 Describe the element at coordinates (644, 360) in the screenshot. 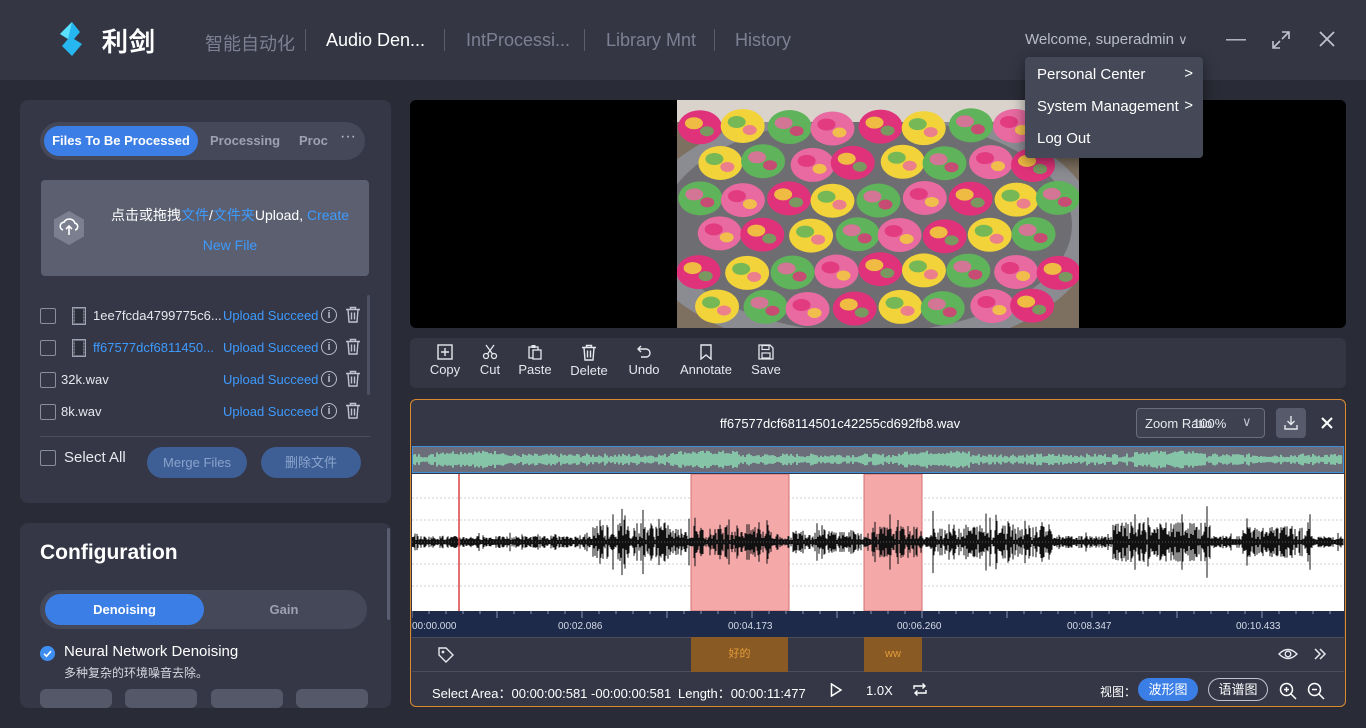

I see `undo-button: Undo` at that location.